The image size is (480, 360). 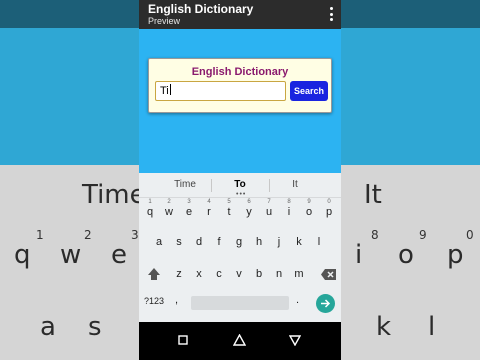 What do you see at coordinates (219, 242) in the screenshot?
I see `key-f: f` at bounding box center [219, 242].